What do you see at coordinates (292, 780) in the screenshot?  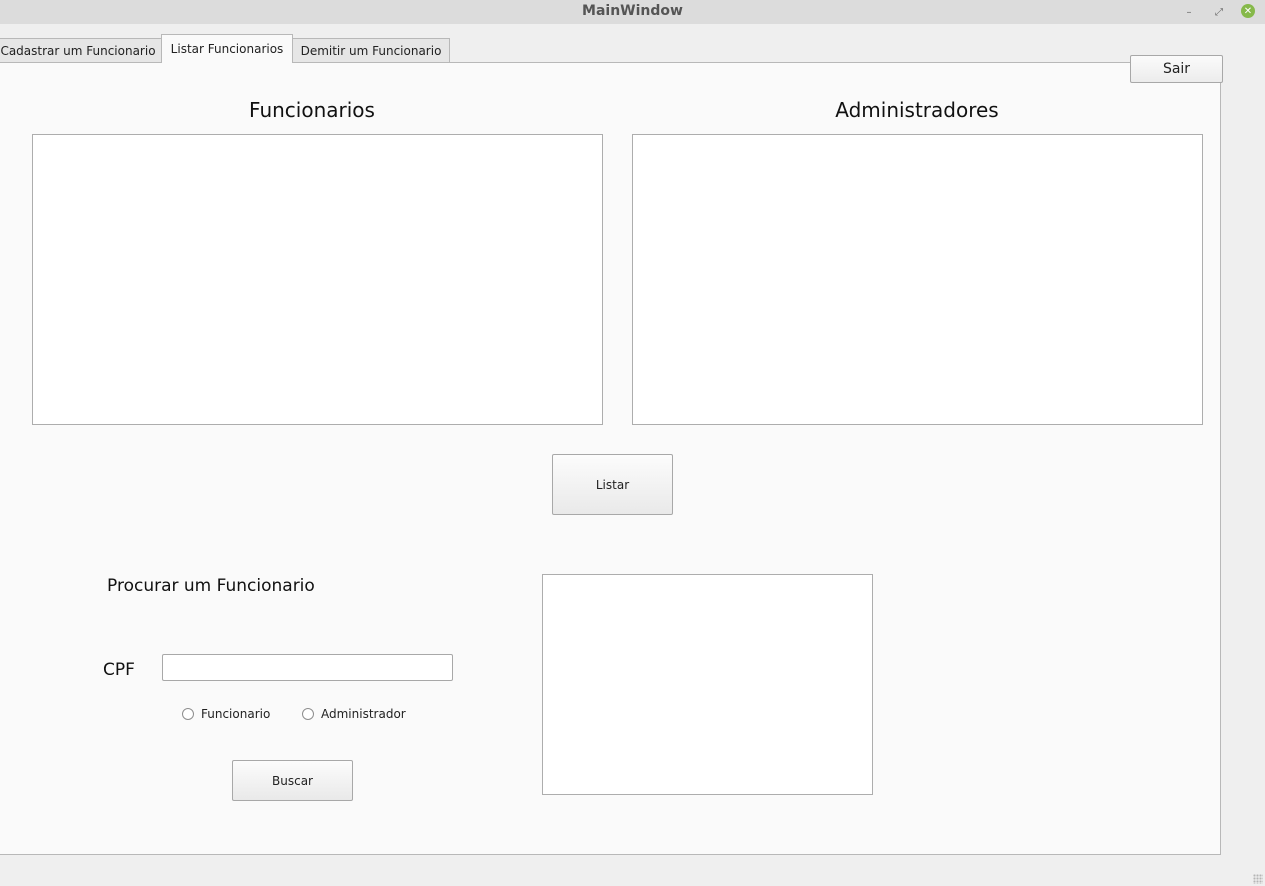 I see `buscar-button: Buscar` at bounding box center [292, 780].